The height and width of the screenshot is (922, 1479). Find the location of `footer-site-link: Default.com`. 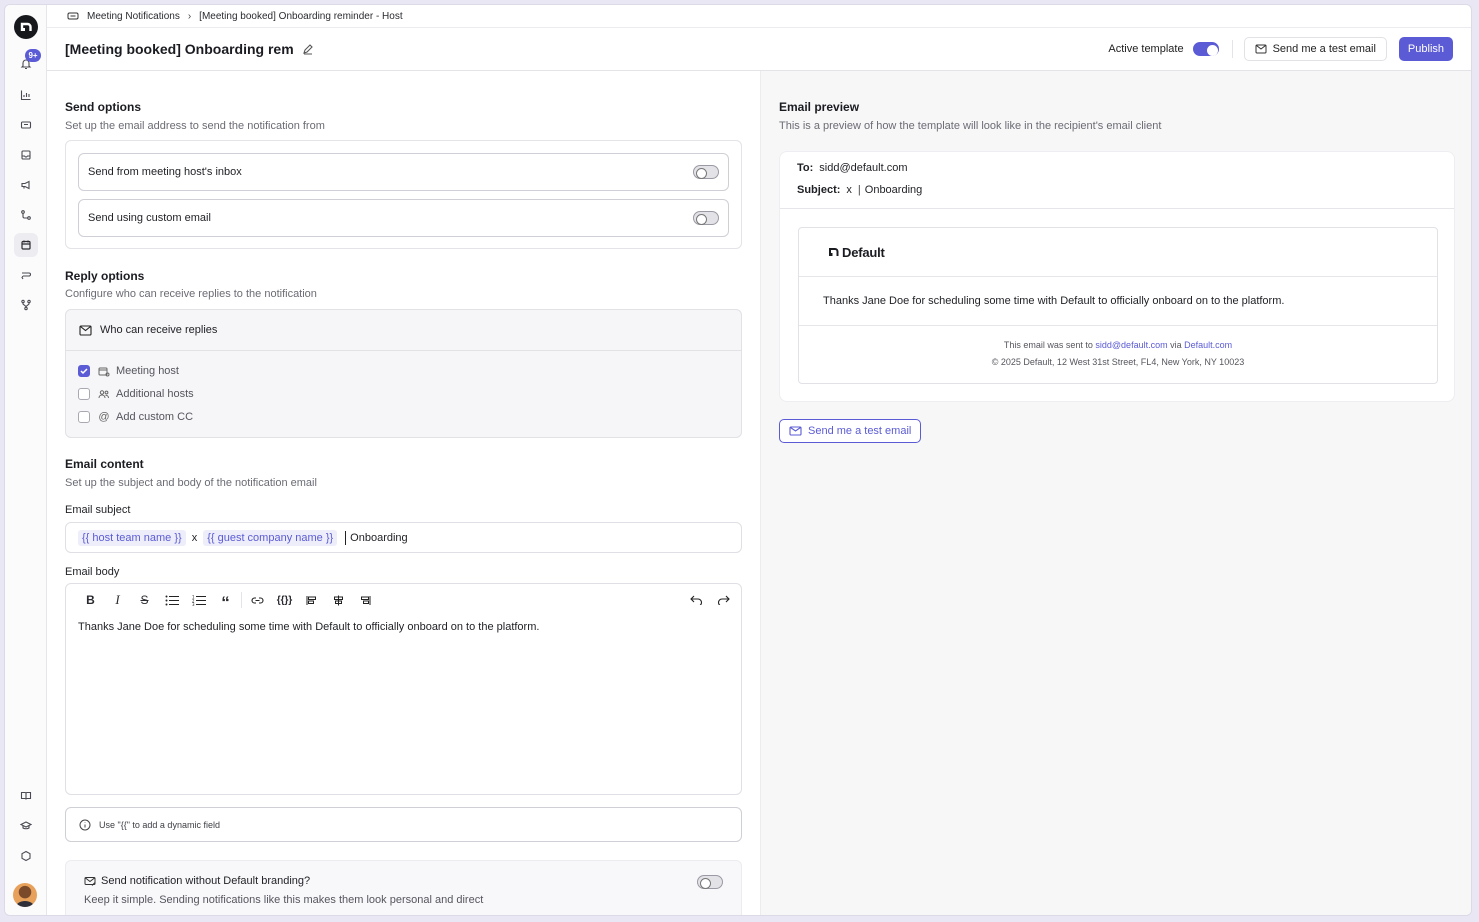

footer-site-link: Default.com is located at coordinates (1208, 345).